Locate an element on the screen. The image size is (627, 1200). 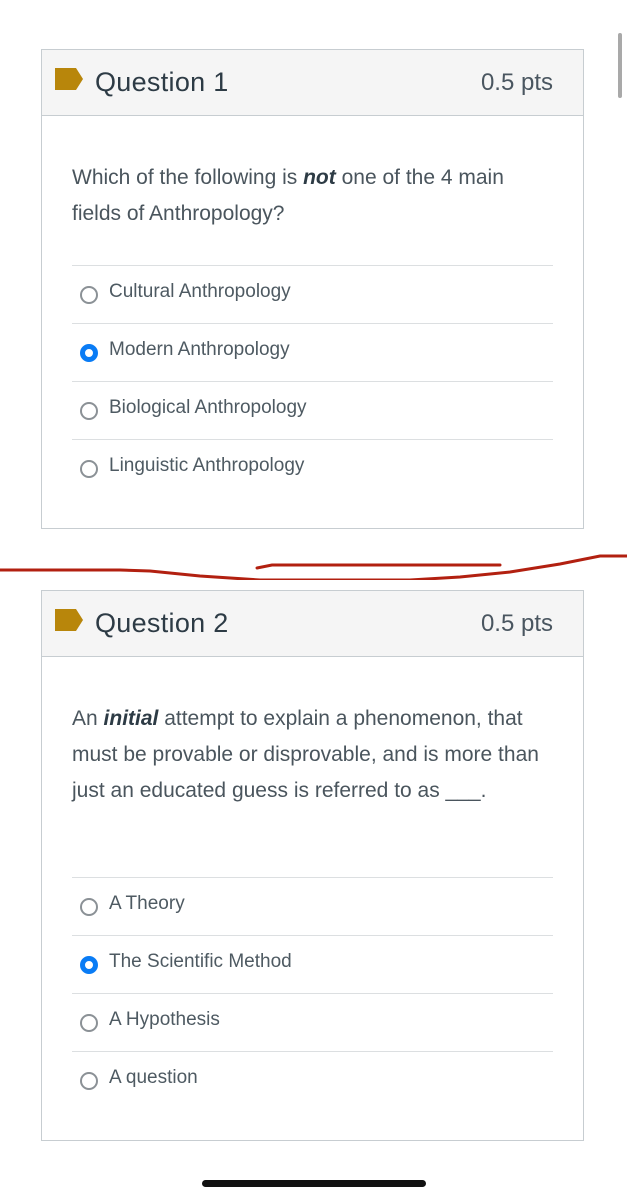
answer-label: A question is located at coordinates (153, 1078).